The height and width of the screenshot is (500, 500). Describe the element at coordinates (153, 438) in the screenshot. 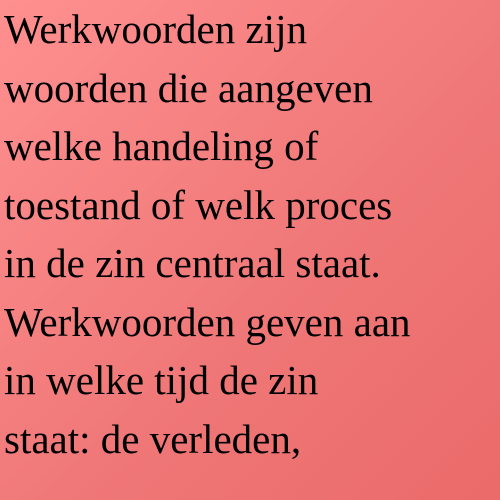

I see `text-line-8: staat: de verleden,` at that location.